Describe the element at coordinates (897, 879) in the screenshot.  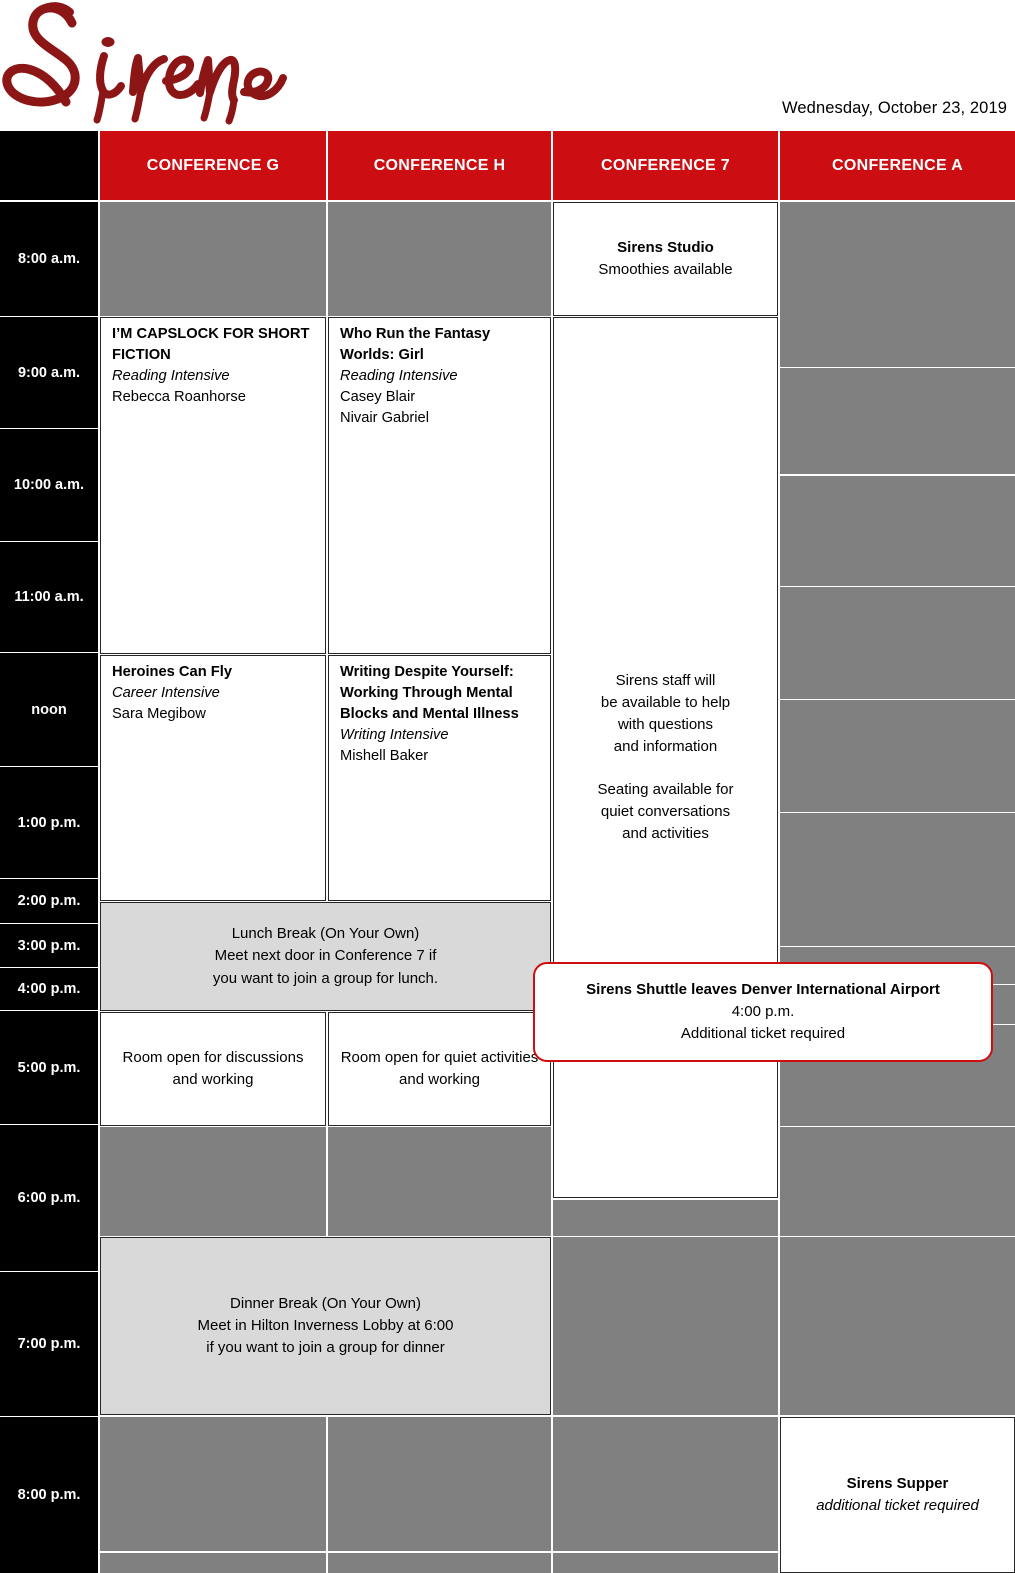
I see `cell-a-0100pm-empty` at that location.